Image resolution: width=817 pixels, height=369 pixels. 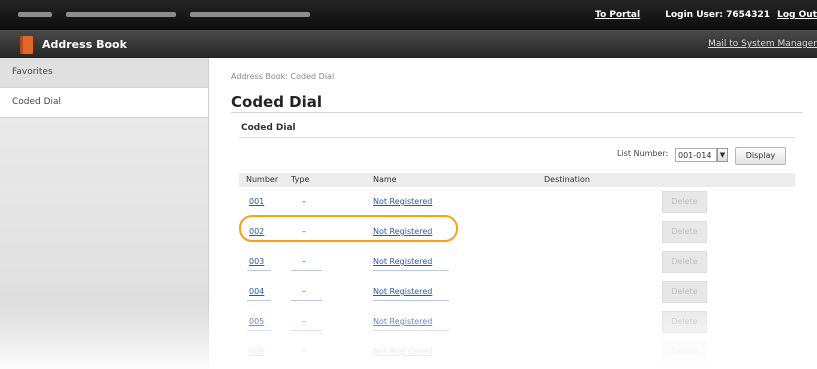 I want to click on column-header-destination: Destination, so click(x=567, y=179).